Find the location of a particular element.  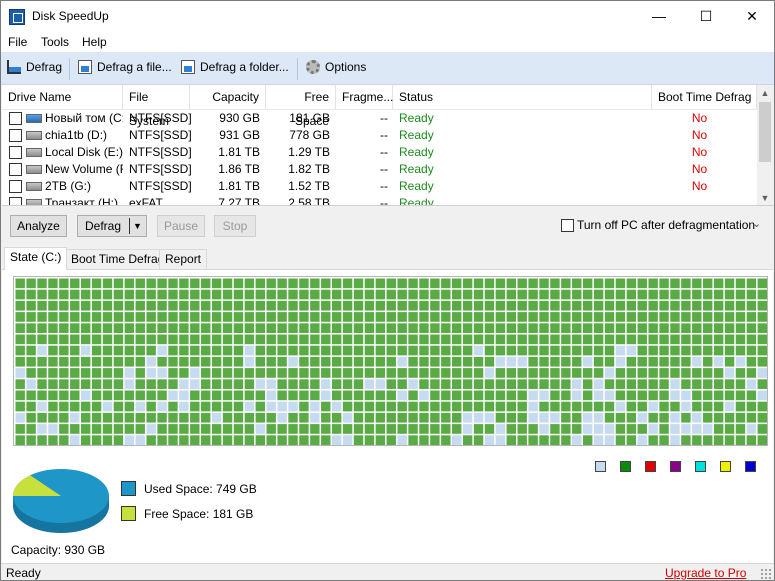

pause-button: Pause is located at coordinates (181, 226).